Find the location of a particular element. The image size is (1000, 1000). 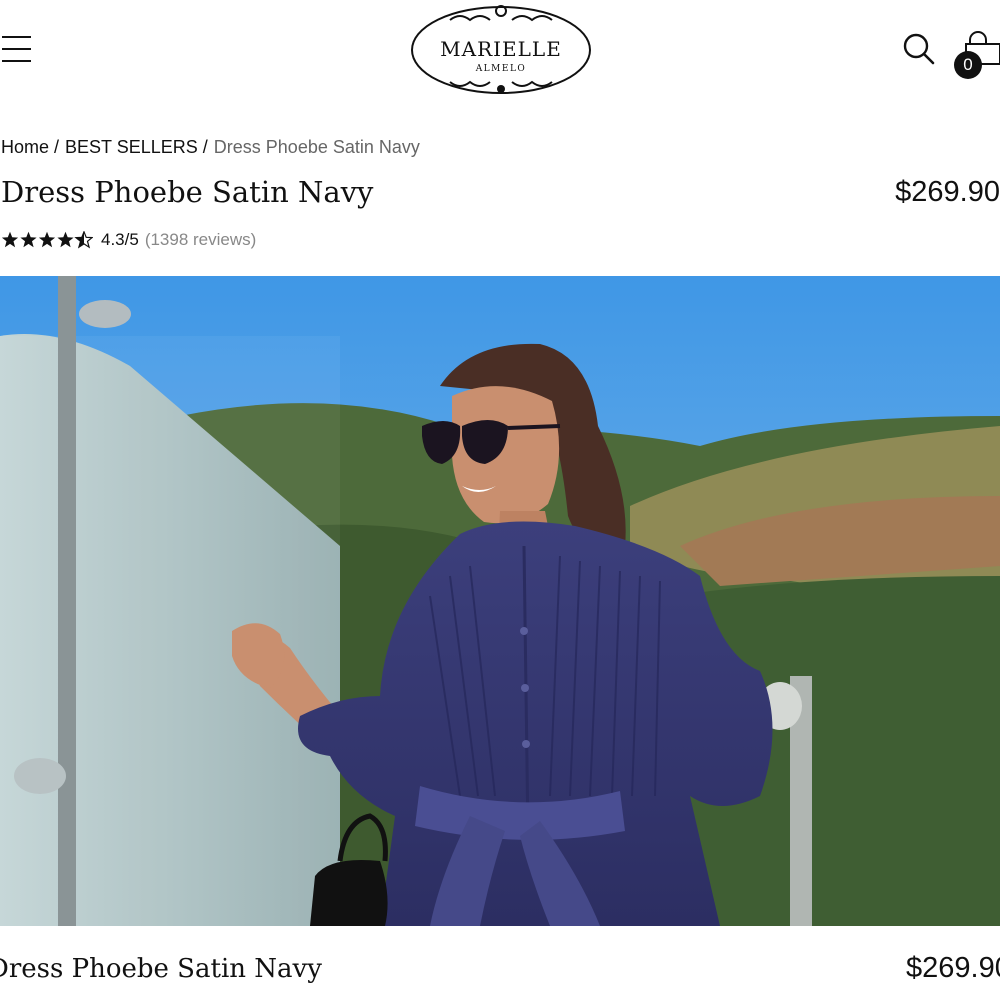

cart-button: 0 is located at coordinates (976, 56).